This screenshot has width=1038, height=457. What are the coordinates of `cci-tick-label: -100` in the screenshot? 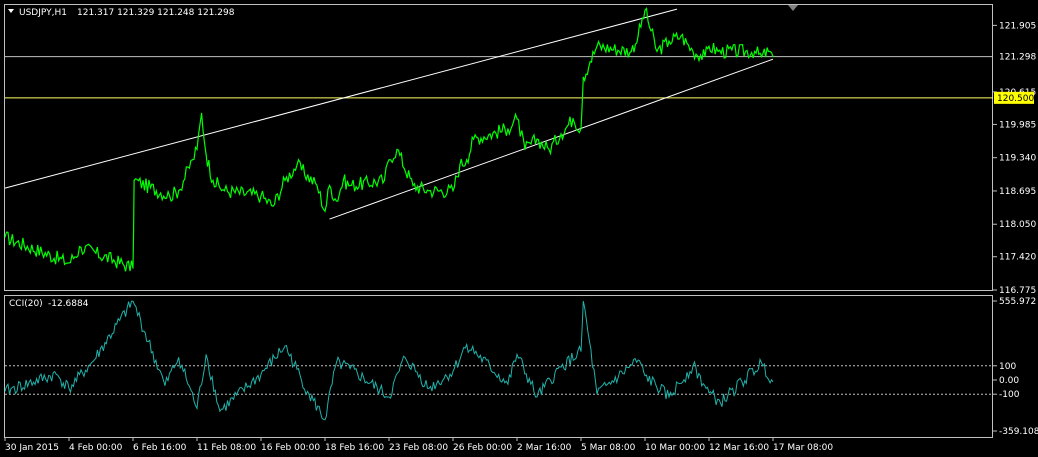 It's located at (1009, 395).